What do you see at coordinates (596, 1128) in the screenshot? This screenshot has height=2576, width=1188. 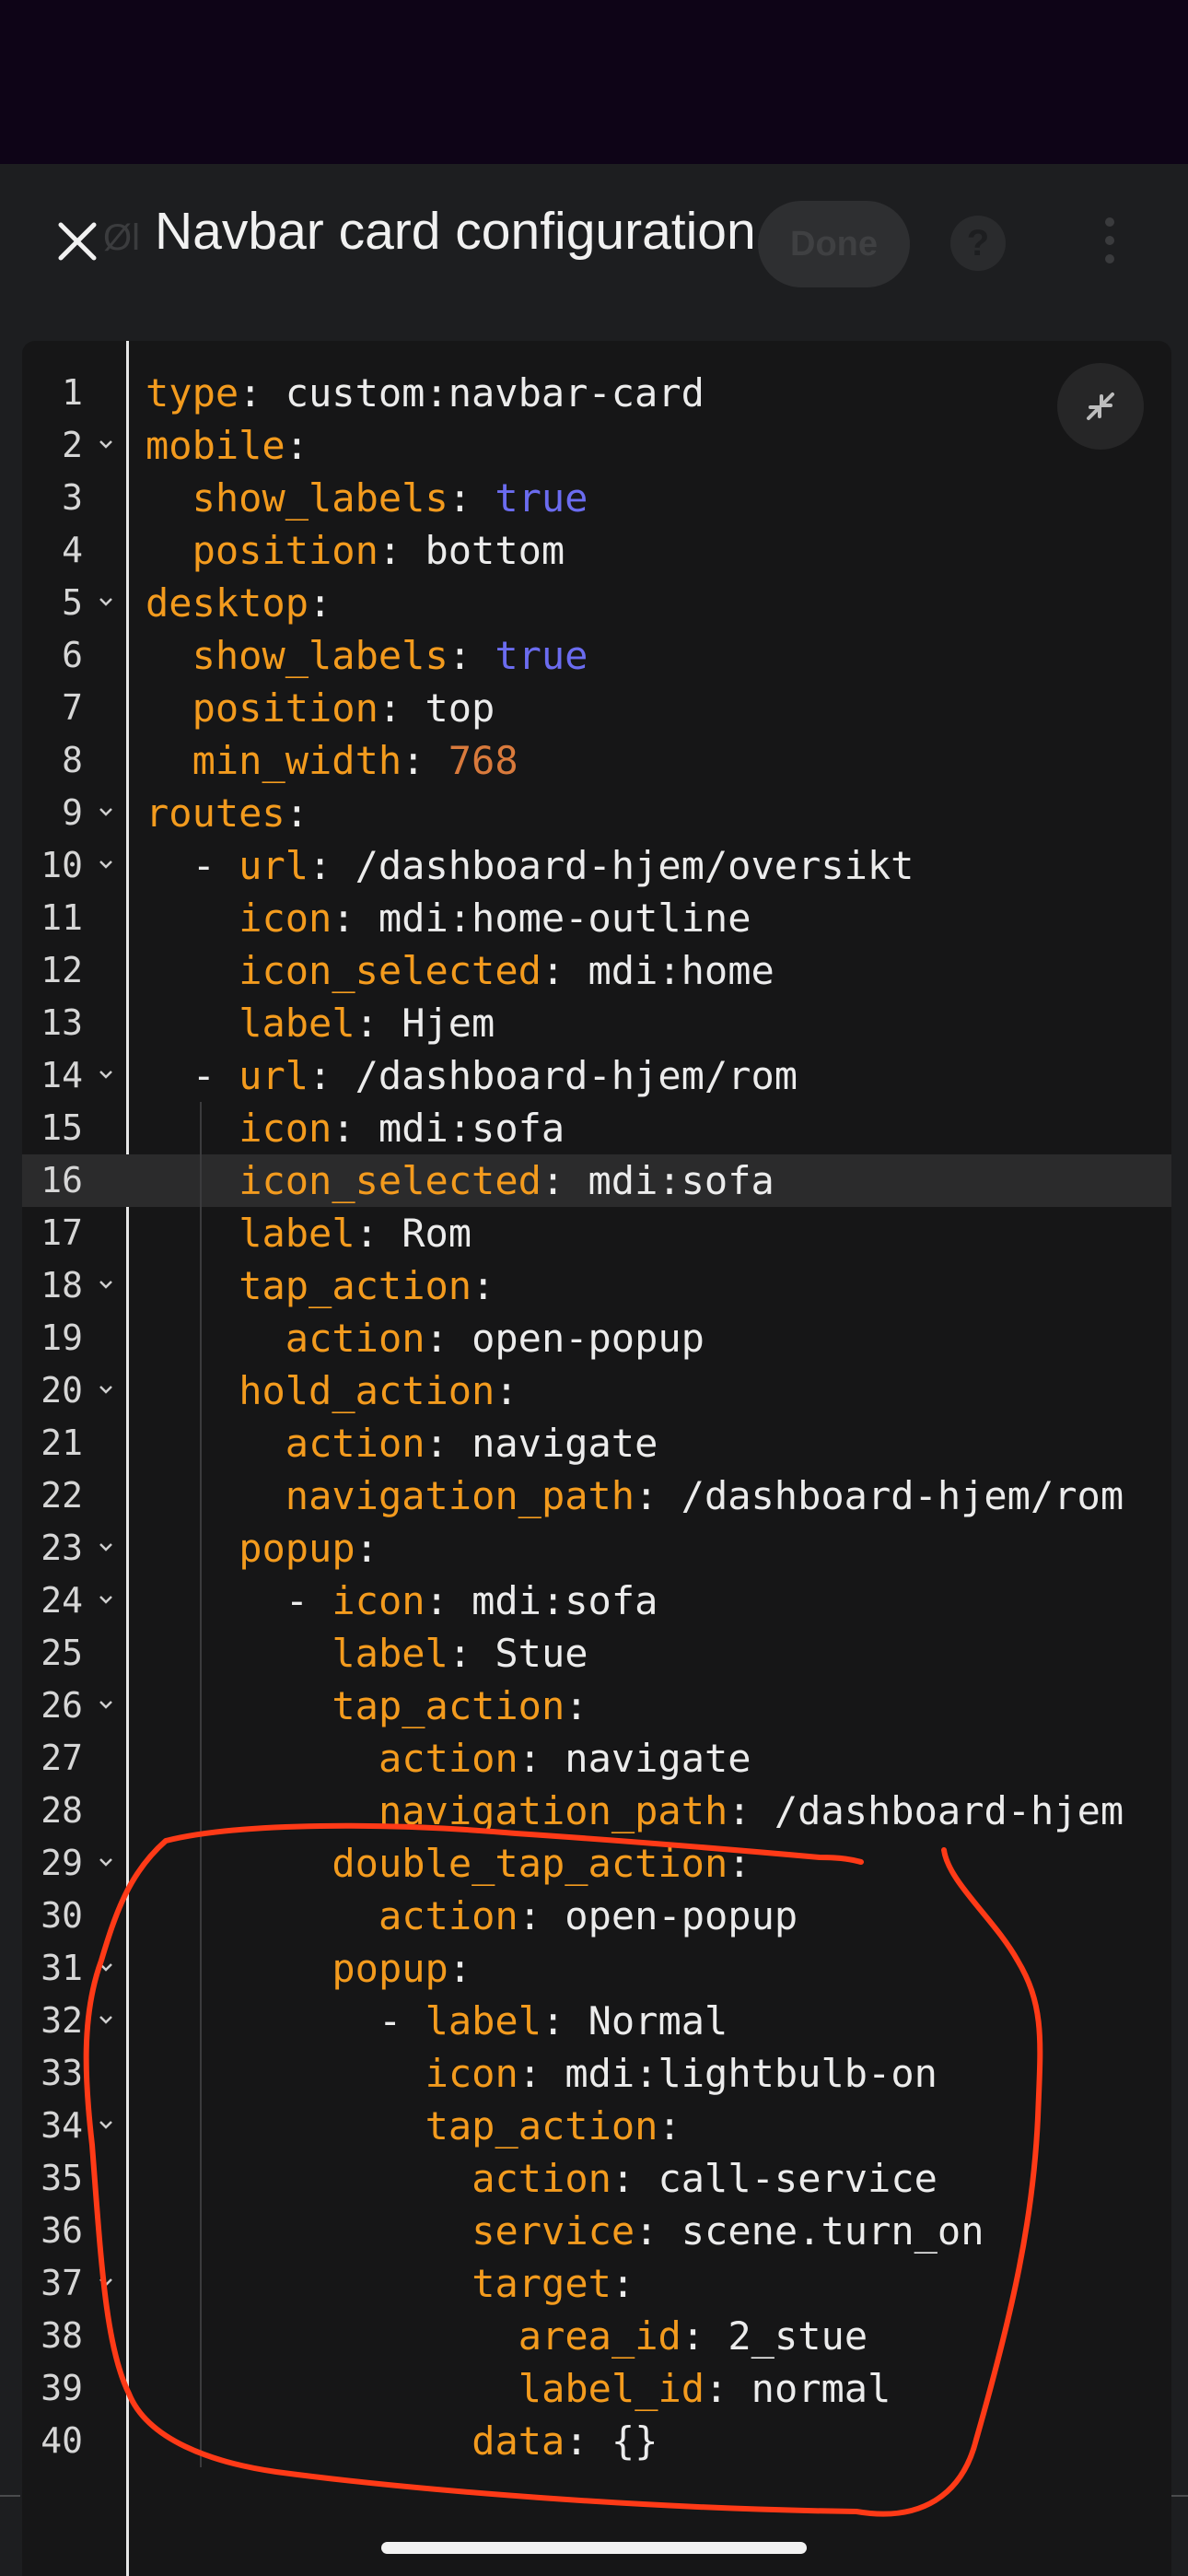 I see `code-line: 15 icon: mdi:sofa` at bounding box center [596, 1128].